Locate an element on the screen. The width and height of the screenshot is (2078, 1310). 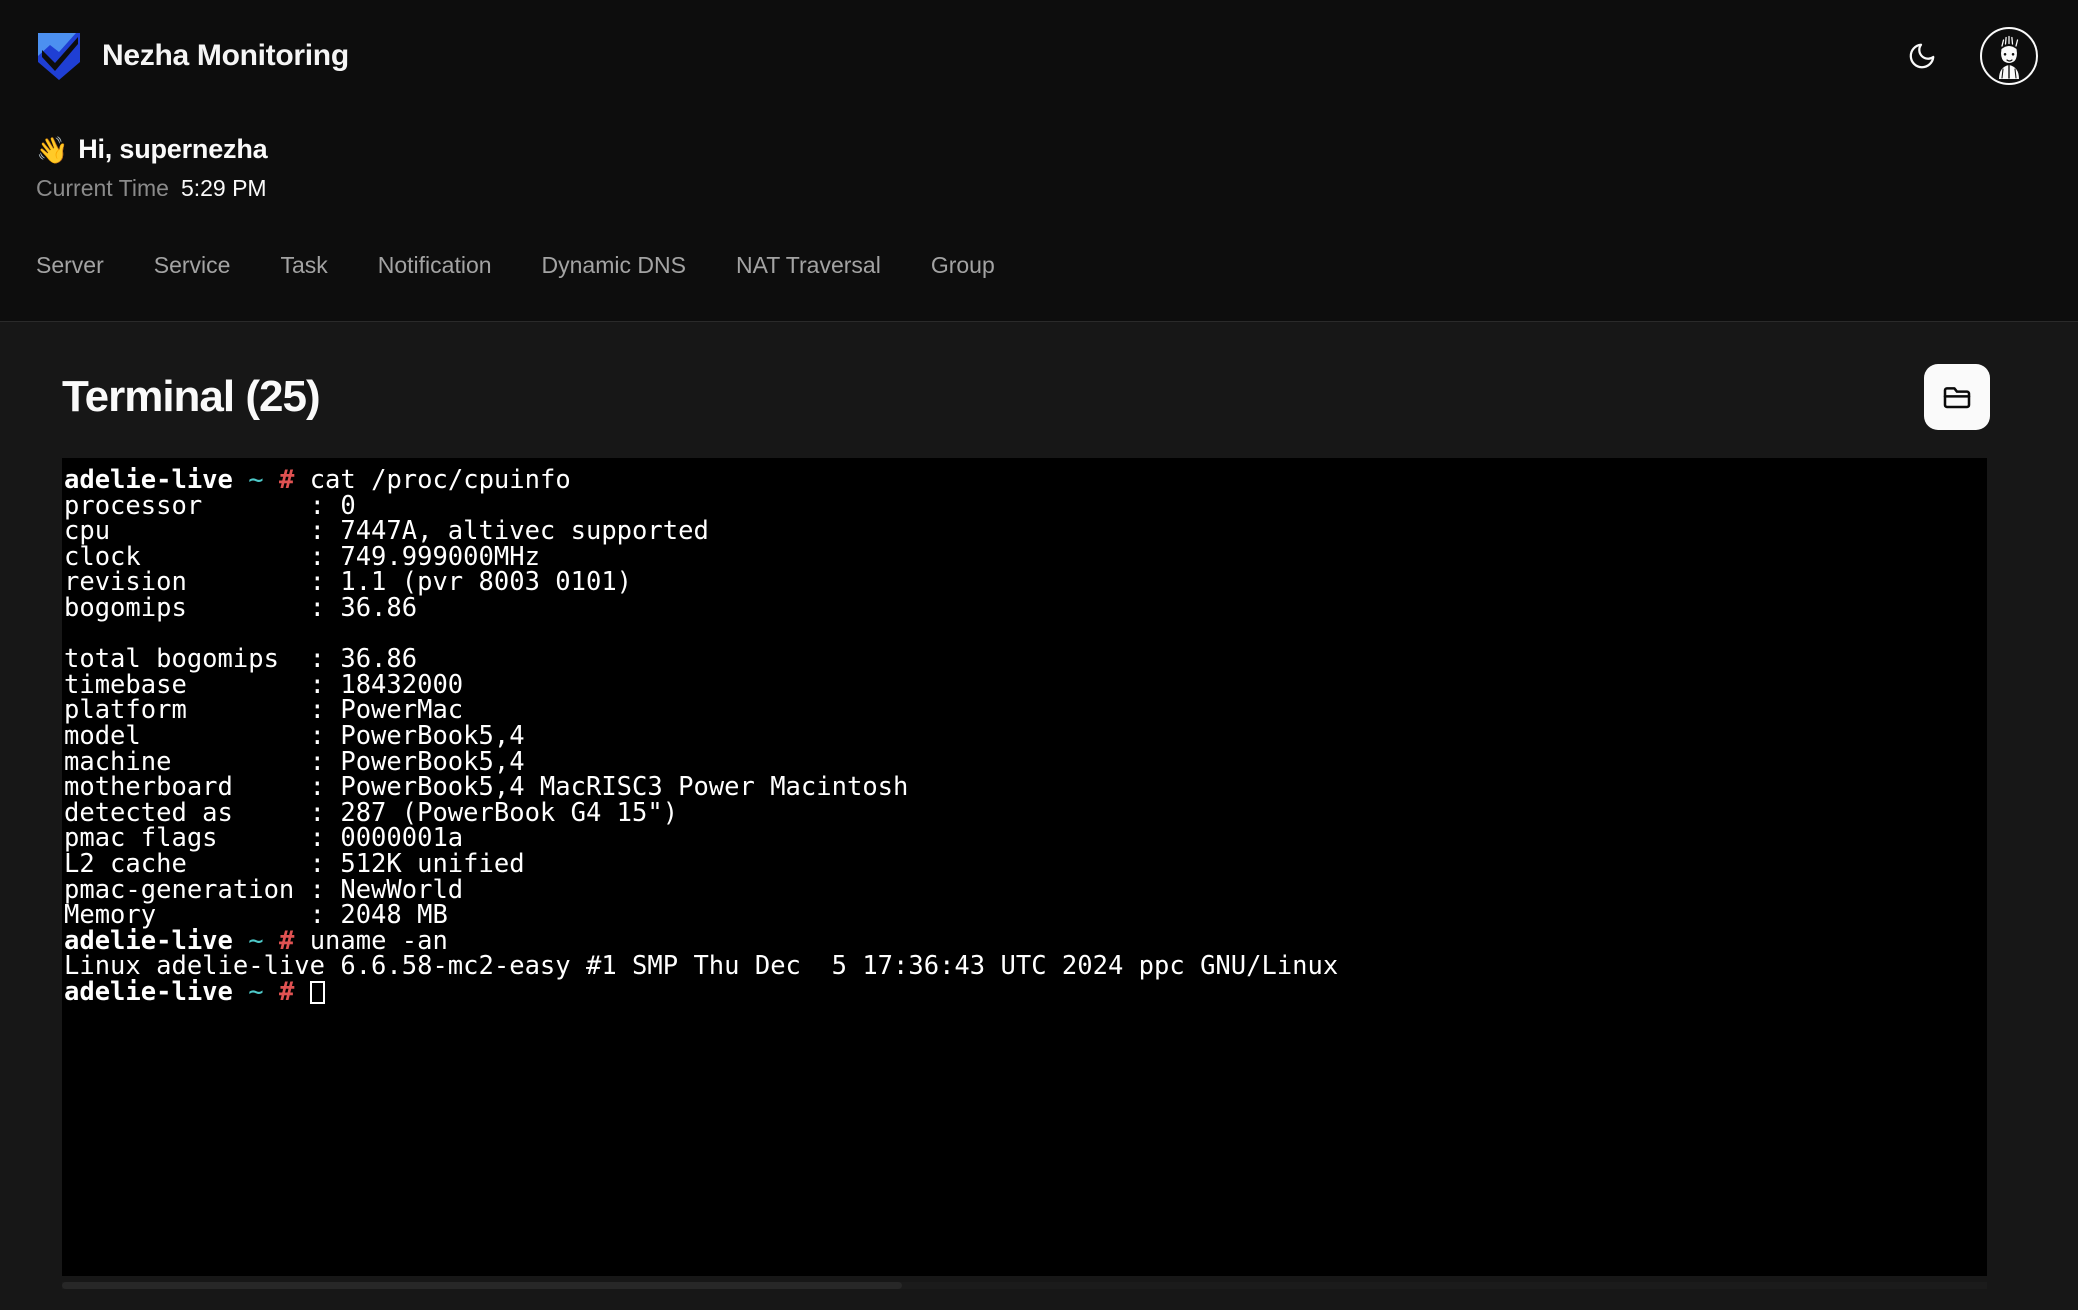
nav-tab-notification: Notification is located at coordinates (448, 265).